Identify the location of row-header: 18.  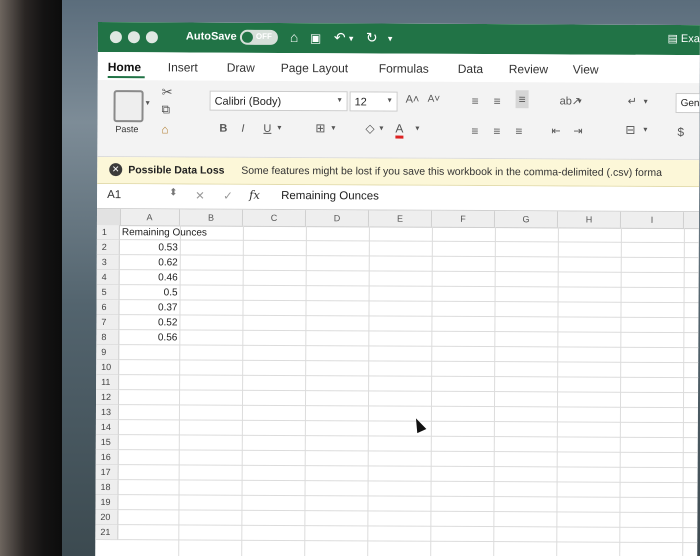
(107, 487).